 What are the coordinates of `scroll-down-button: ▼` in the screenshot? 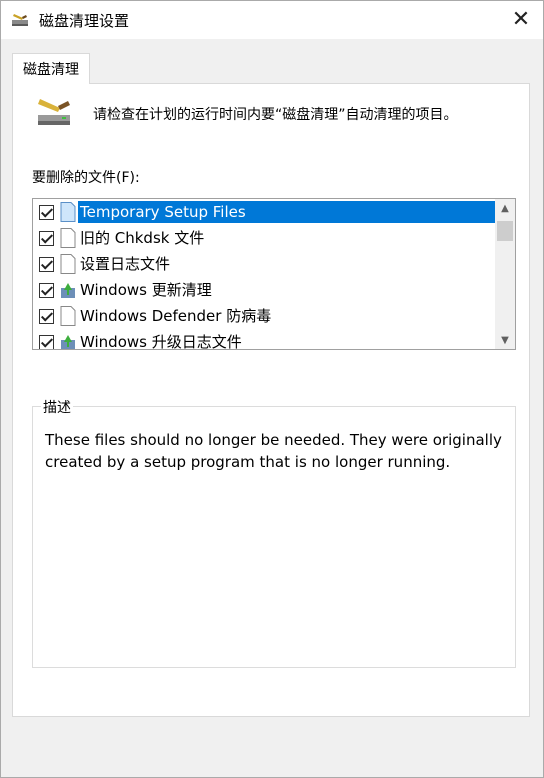 It's located at (505, 340).